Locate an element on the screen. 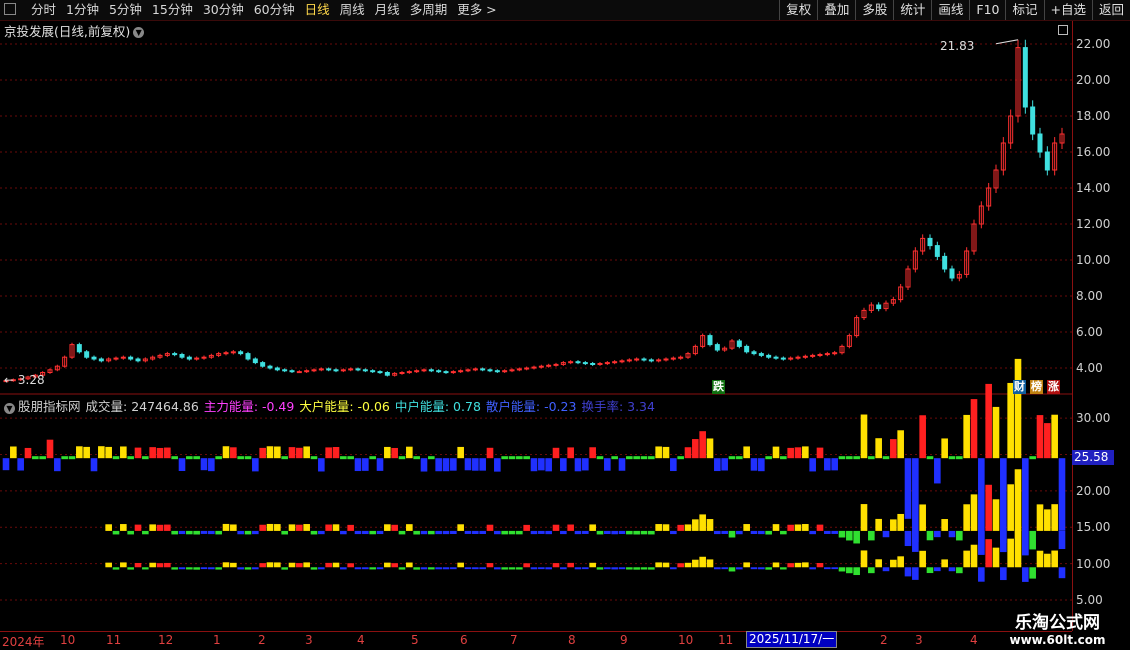  tool-button-7: +自选 is located at coordinates (1067, 10).